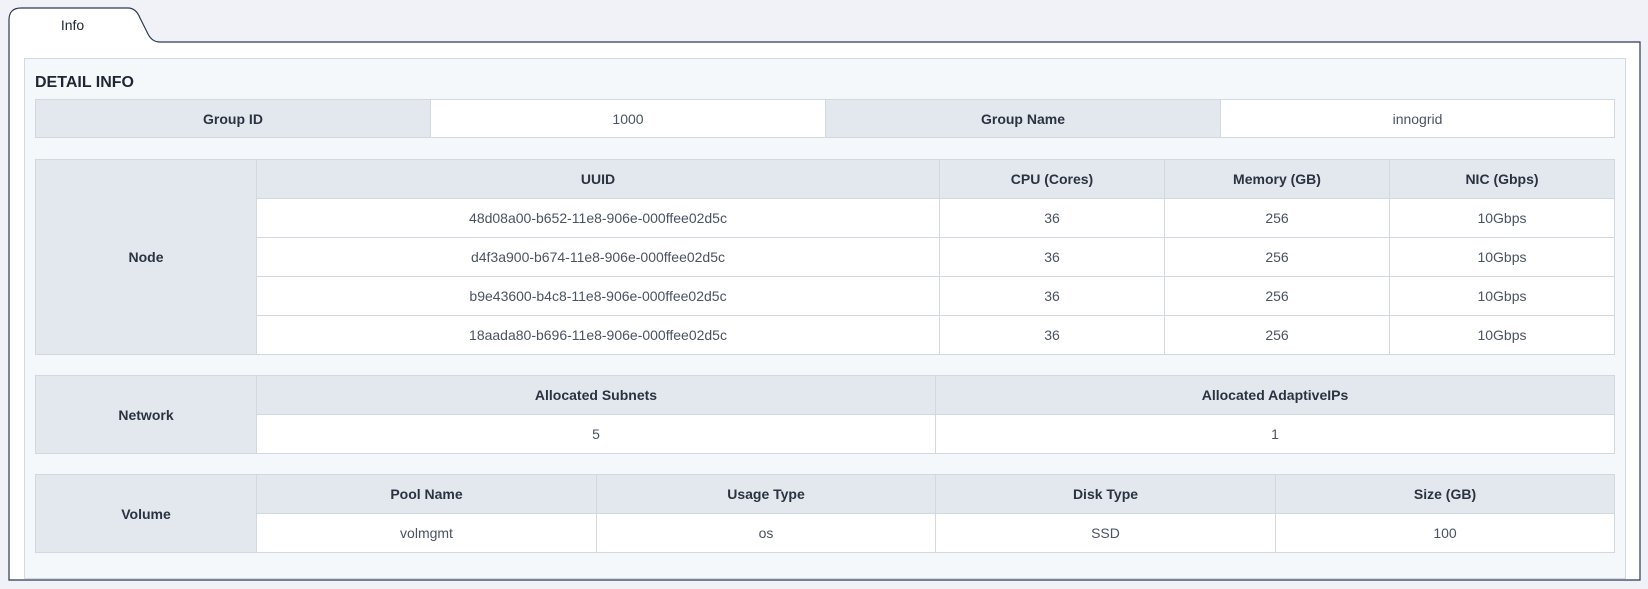 The height and width of the screenshot is (589, 1648). What do you see at coordinates (596, 395) in the screenshot?
I see `column-header: Allocated Subnets` at bounding box center [596, 395].